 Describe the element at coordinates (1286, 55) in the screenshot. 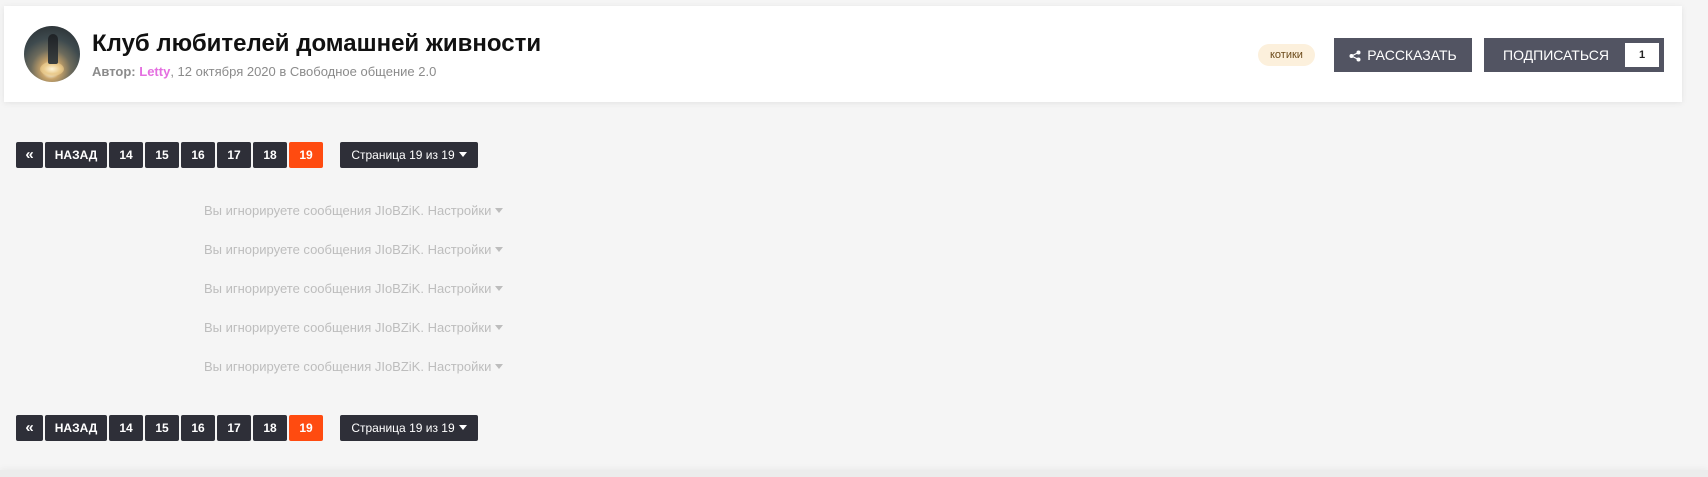

I see `tag-badge: котики` at that location.